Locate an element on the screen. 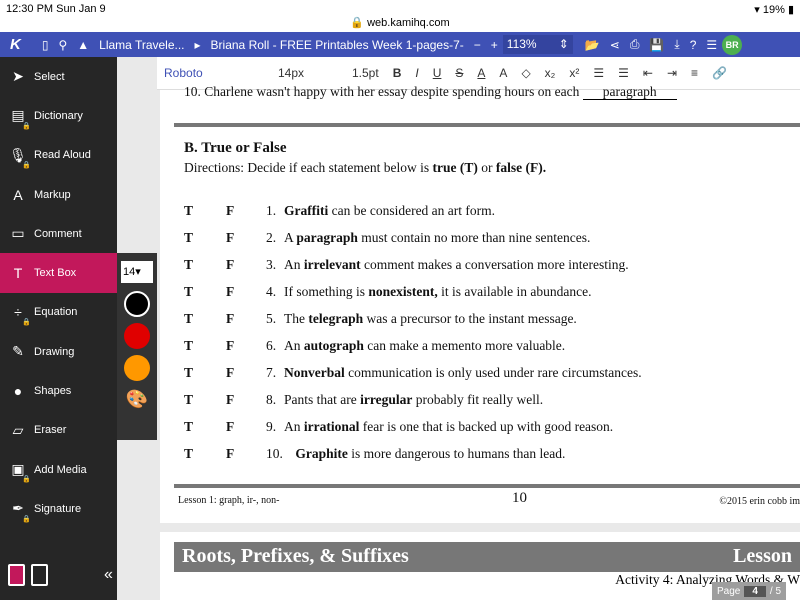  share-icon: ⋖ is located at coordinates (615, 45).